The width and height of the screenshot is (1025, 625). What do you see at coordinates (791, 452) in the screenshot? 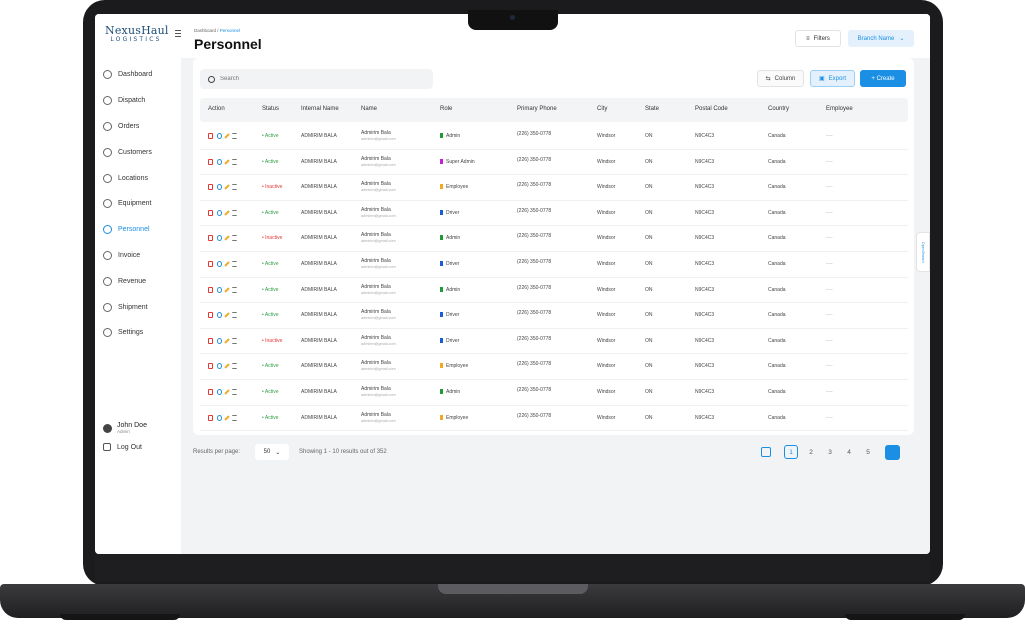
I see `page-1-button: 1` at bounding box center [791, 452].